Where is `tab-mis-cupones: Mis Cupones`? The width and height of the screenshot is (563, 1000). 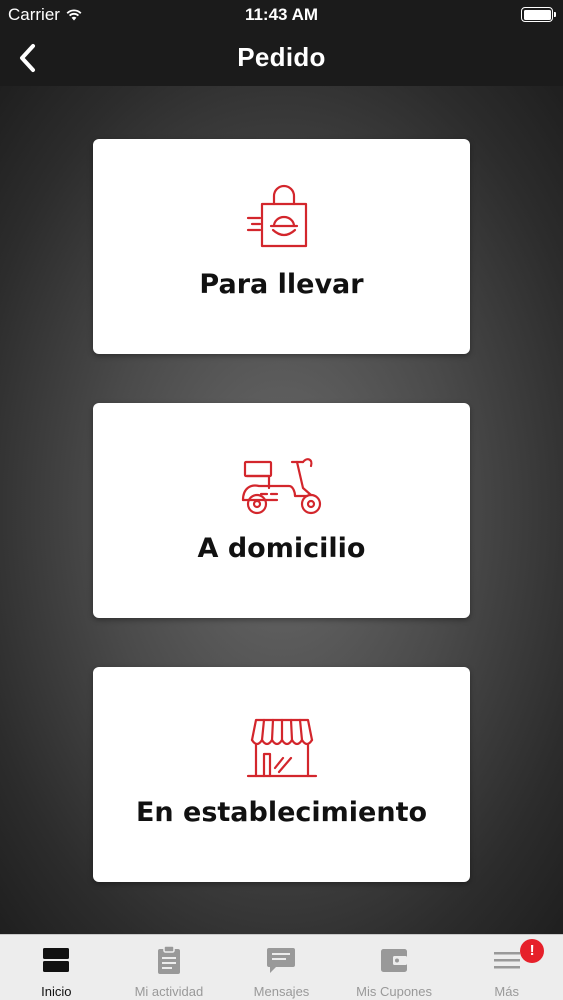 tab-mis-cupones: Mis Cupones is located at coordinates (394, 967).